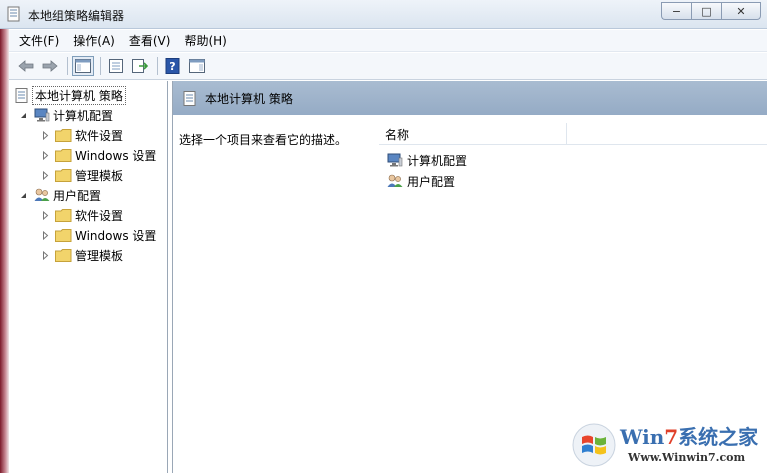 The width and height of the screenshot is (767, 473). Describe the element at coordinates (470, 98) in the screenshot. I see `details-header: 本地计算机 策略` at that location.